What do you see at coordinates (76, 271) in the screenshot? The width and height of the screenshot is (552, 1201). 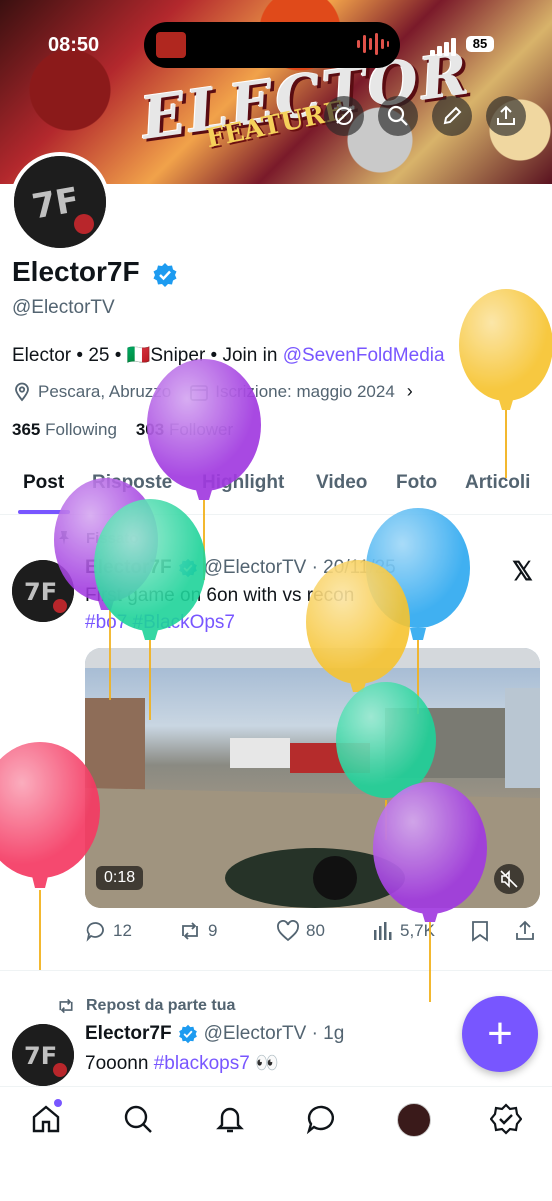 I see `profile-name: Elector7F` at bounding box center [76, 271].